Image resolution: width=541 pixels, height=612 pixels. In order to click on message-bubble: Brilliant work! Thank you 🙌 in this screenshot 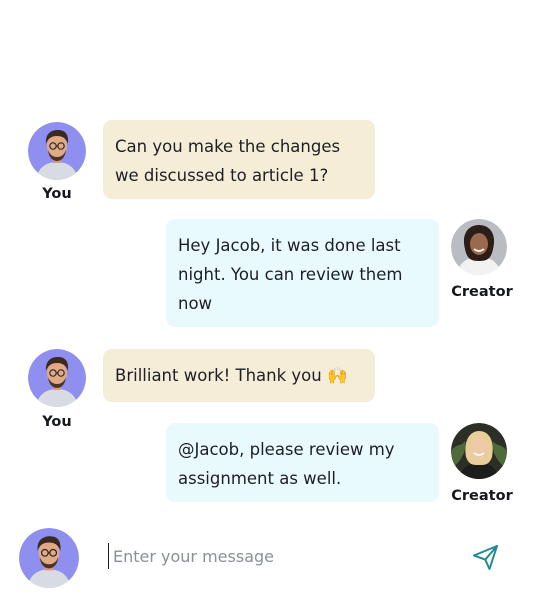, I will do `click(239, 375)`.